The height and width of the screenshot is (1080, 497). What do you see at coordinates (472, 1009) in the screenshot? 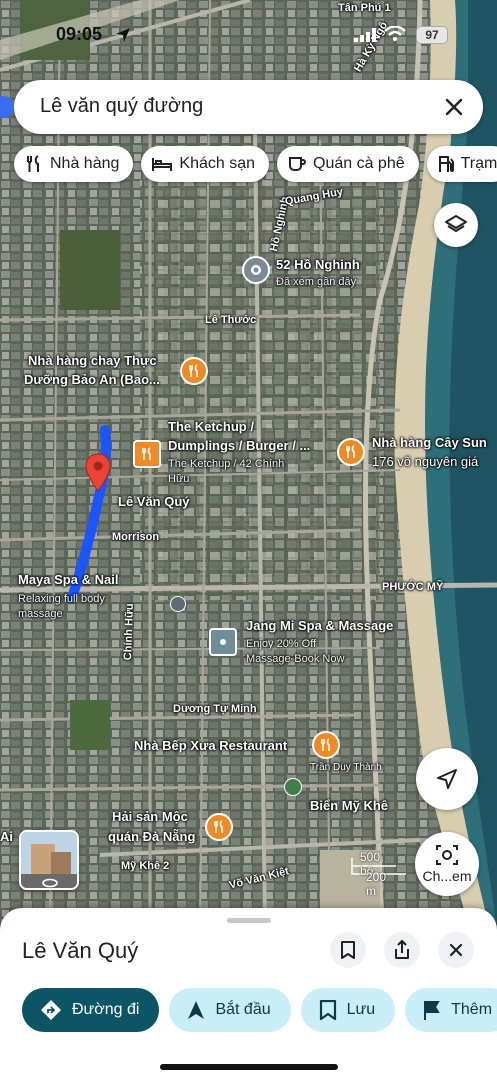
I see `more-label: Thêm` at bounding box center [472, 1009].